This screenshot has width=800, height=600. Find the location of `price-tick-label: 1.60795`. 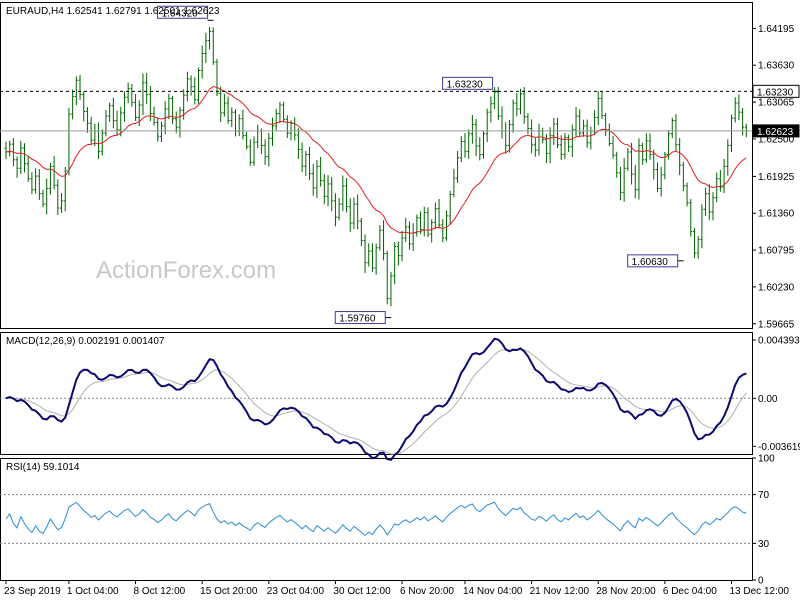

price-tick-label: 1.60795 is located at coordinates (776, 251).